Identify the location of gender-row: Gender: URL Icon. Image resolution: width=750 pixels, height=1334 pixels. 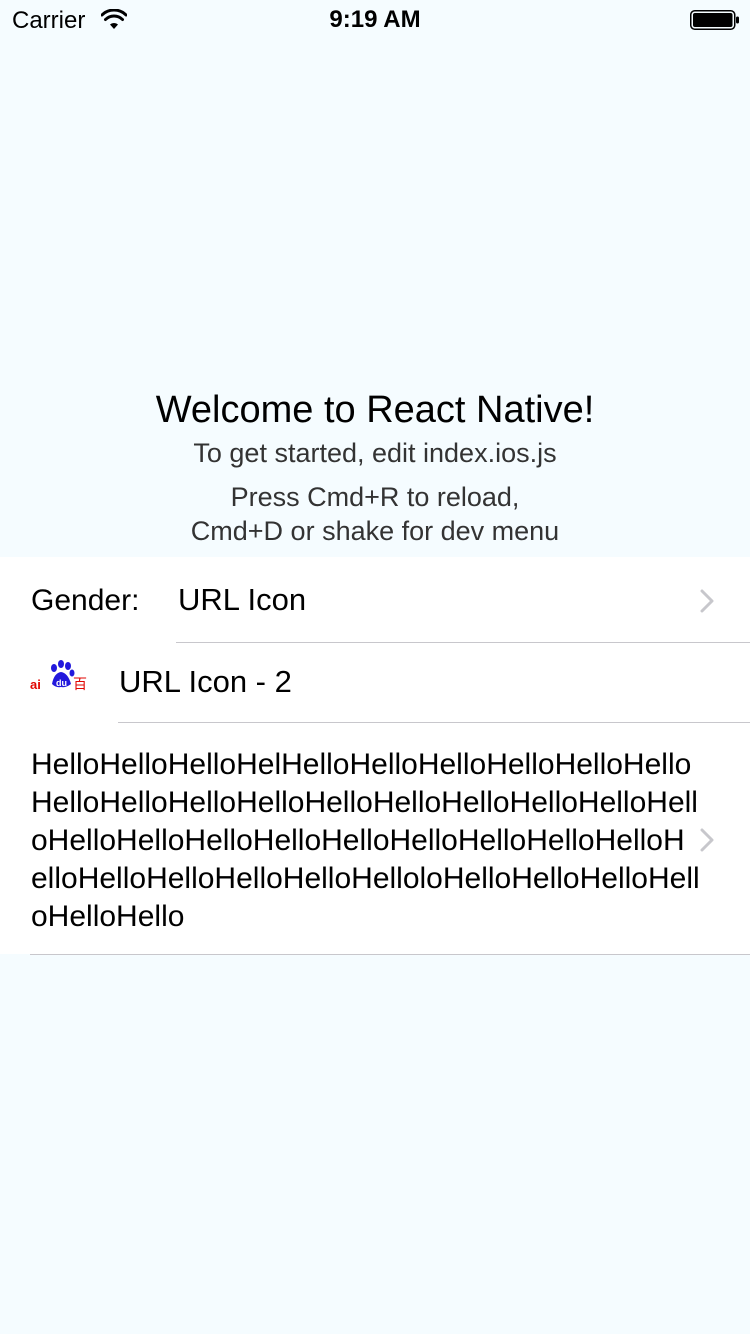
(375, 599).